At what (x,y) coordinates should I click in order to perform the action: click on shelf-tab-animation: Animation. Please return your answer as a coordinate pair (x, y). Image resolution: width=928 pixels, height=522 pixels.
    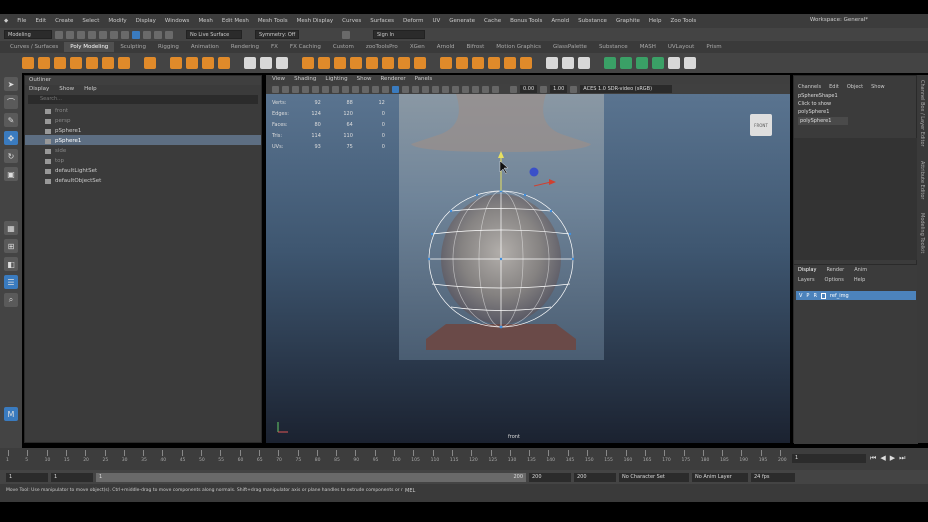
    Looking at the image, I should click on (205, 47).